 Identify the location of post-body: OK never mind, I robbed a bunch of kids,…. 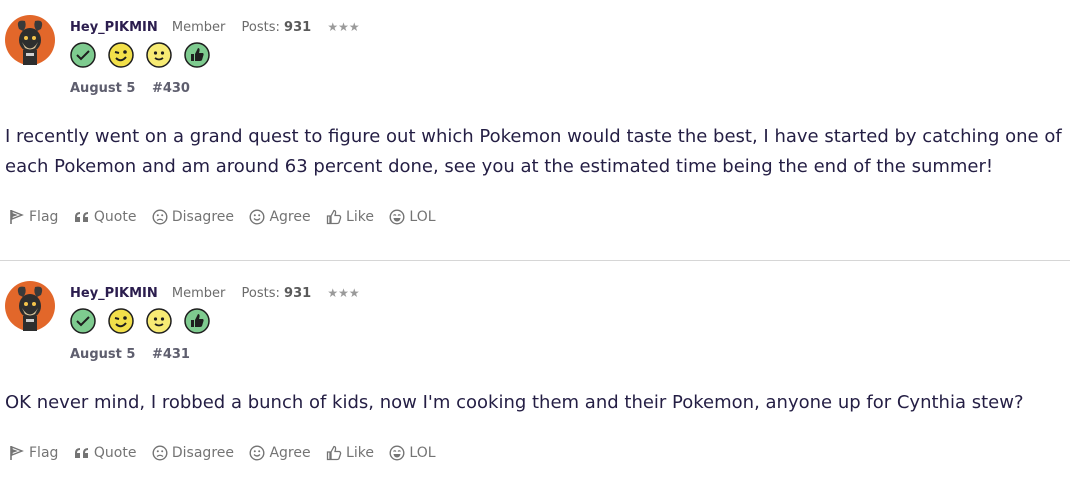
(514, 402).